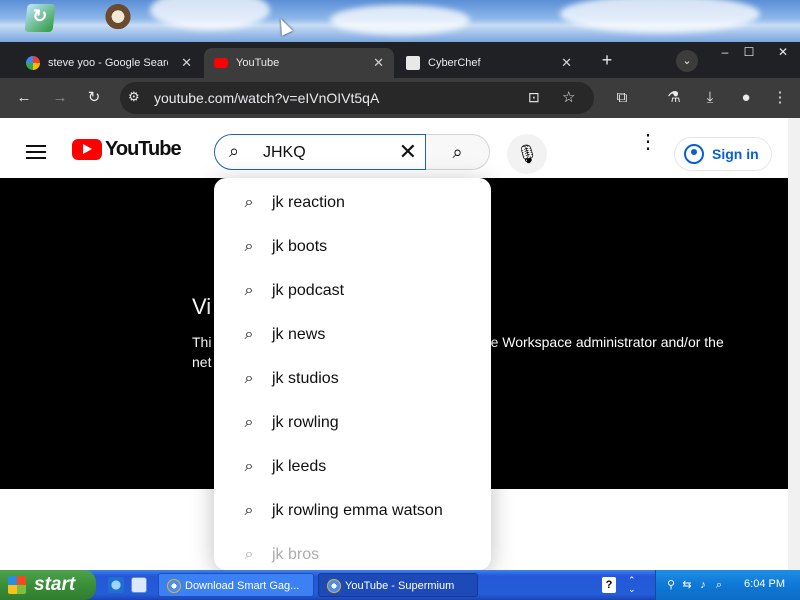  I want to click on task-title: YouTube - Supermium, so click(400, 586).